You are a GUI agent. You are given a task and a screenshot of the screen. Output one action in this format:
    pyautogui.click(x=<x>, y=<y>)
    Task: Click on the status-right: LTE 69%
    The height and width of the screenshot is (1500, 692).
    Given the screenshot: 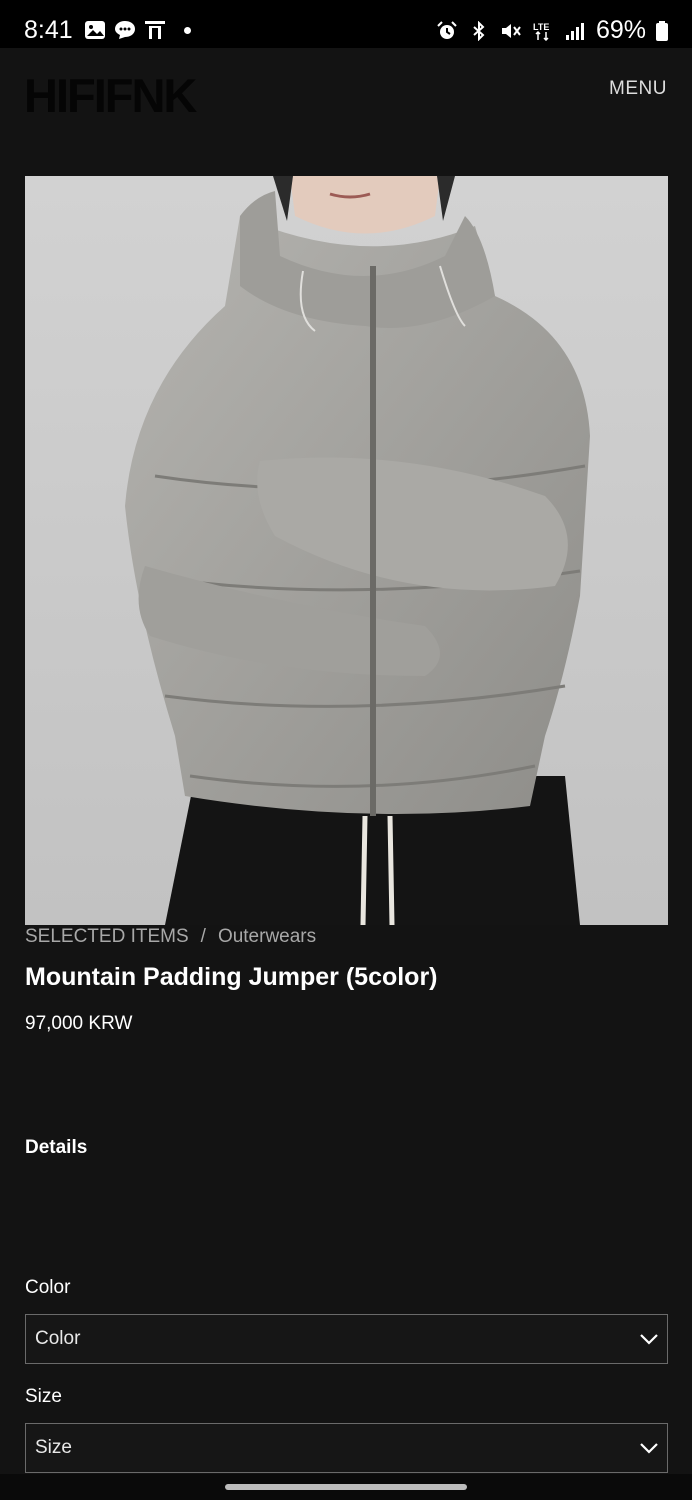 What is the action you would take?
    pyautogui.click(x=552, y=30)
    